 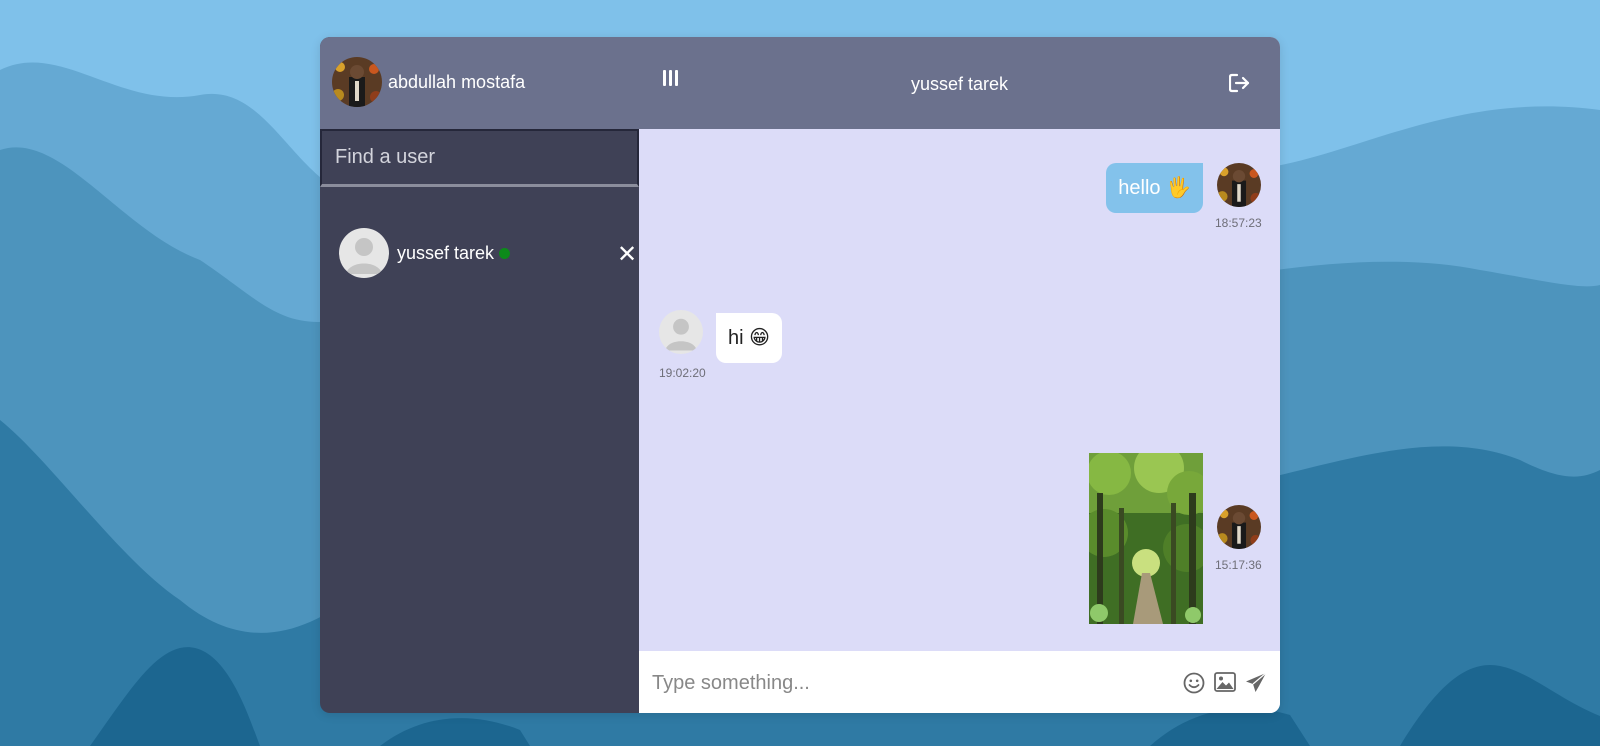 I want to click on send-icon, so click(x=1256, y=685).